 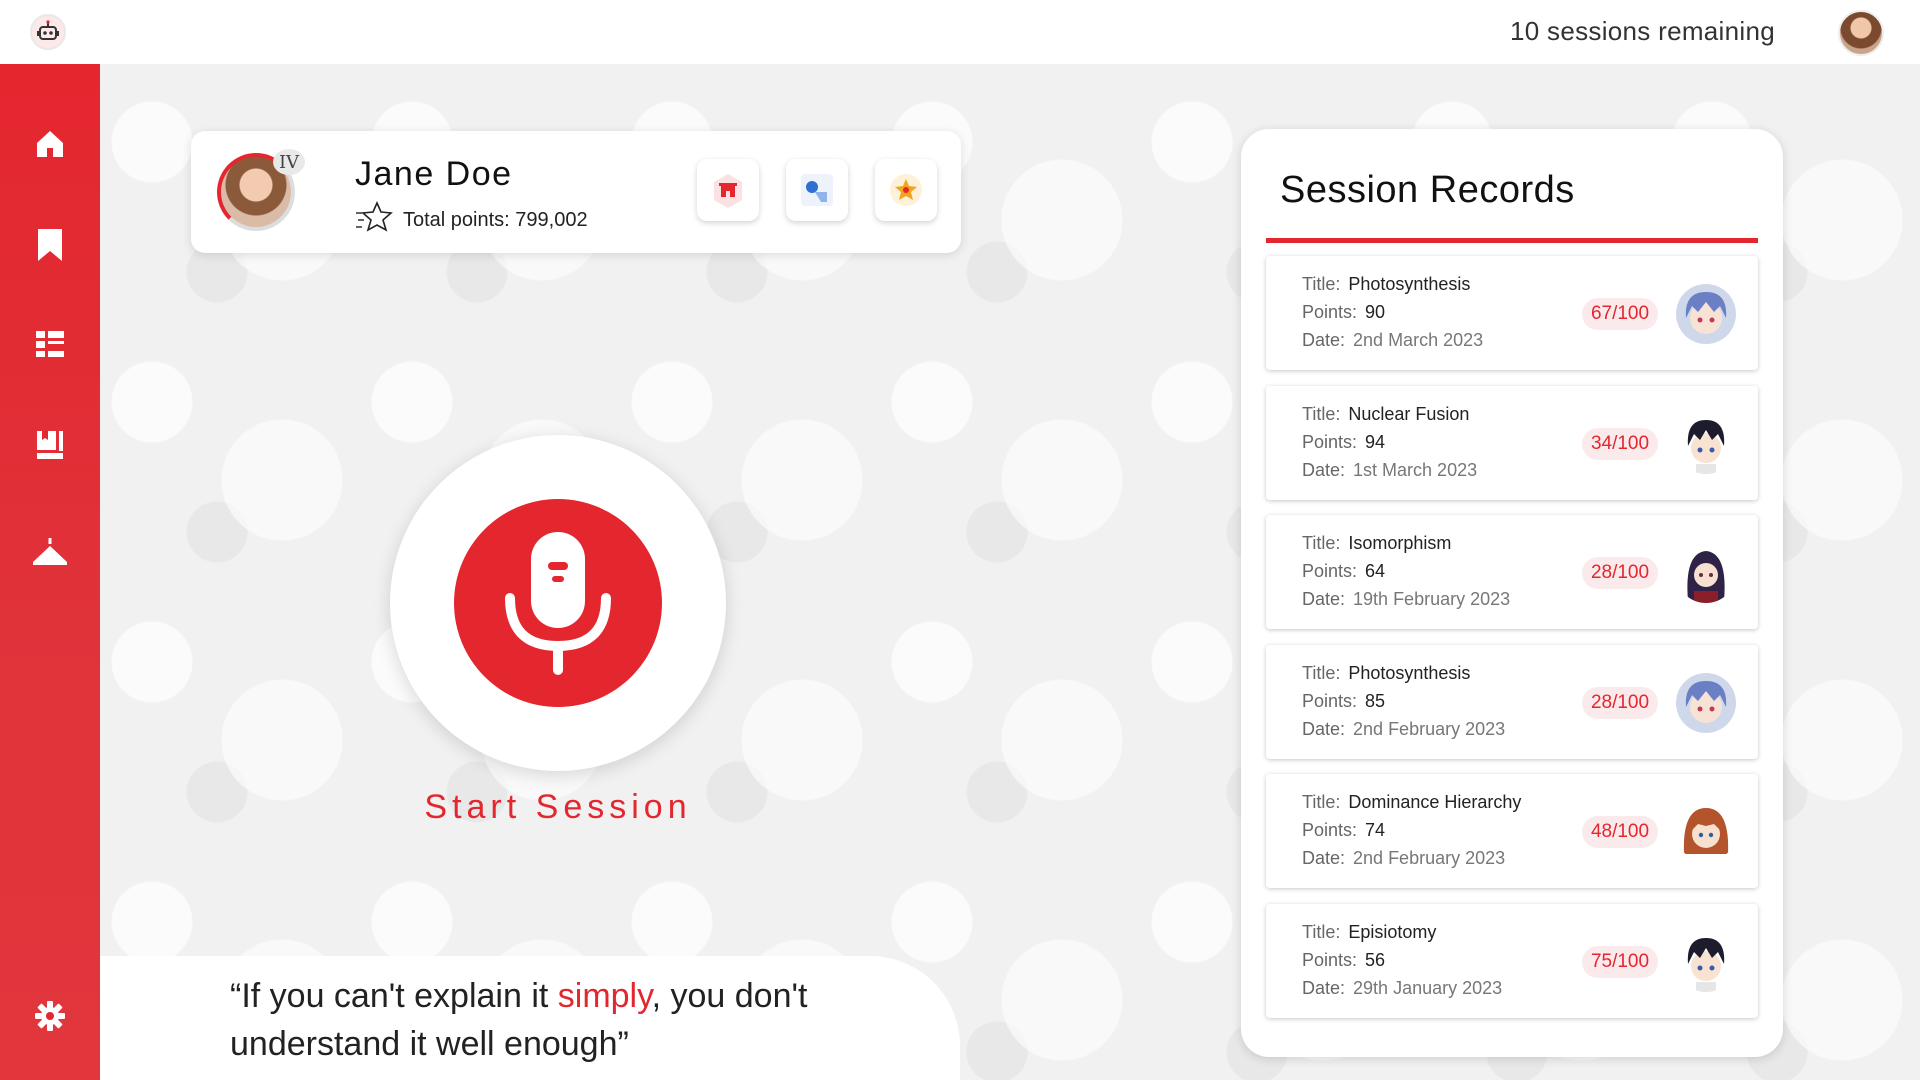 What do you see at coordinates (1512, 240) in the screenshot?
I see `records-divider` at bounding box center [1512, 240].